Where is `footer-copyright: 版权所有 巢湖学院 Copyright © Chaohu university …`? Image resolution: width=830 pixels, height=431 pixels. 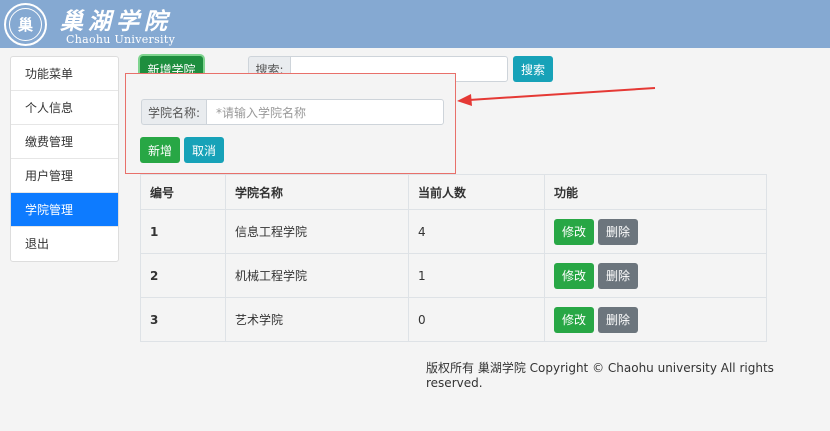
footer-copyright: 版权所有 巢湖学院 Copyright © Chaohu university … is located at coordinates (600, 375).